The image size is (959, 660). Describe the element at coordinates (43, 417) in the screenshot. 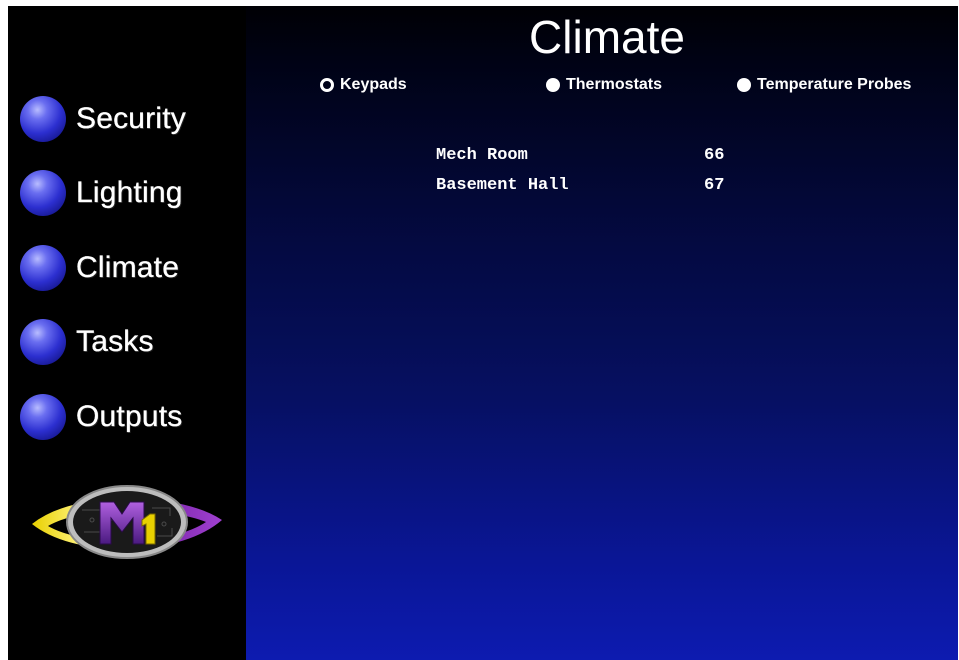

I see `outputs-orb-icon` at that location.